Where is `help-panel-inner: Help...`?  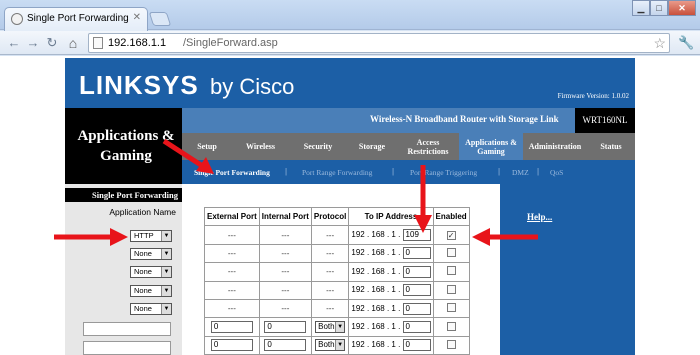 help-panel-inner: Help... is located at coordinates (568, 271).